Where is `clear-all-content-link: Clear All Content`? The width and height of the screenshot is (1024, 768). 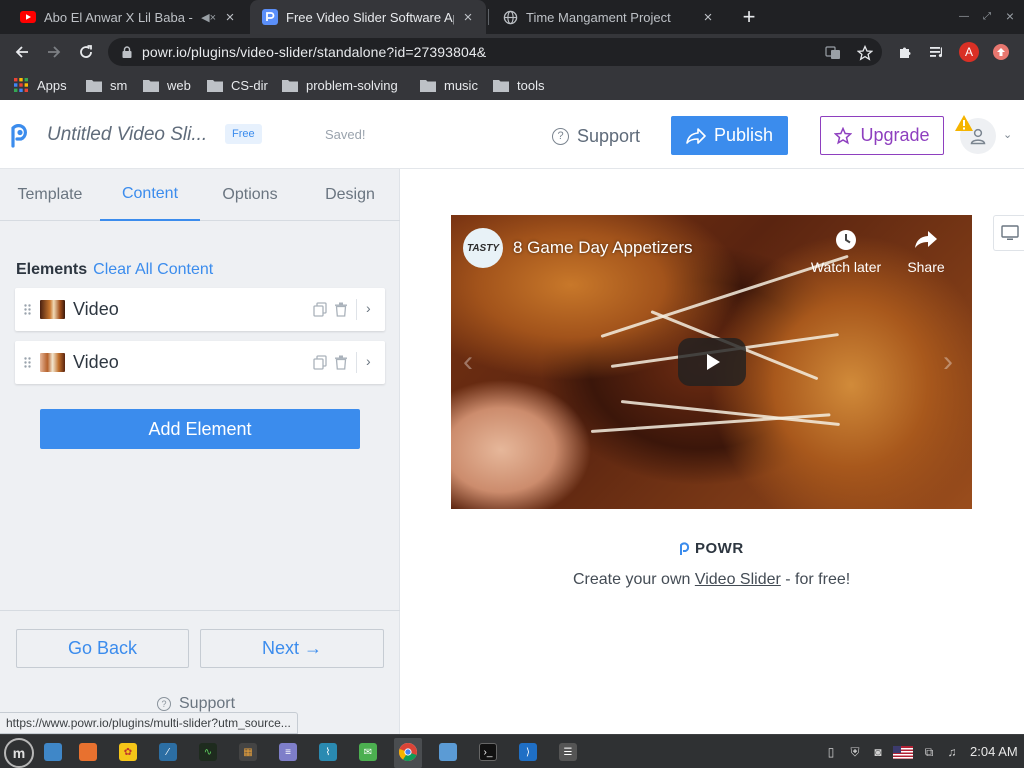
clear-all-content-link: Clear All Content is located at coordinates (153, 270).